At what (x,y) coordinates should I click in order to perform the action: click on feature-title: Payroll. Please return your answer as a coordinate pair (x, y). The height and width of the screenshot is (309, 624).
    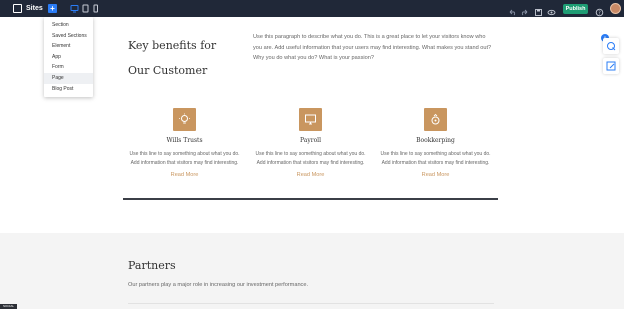
    Looking at the image, I should click on (310, 140).